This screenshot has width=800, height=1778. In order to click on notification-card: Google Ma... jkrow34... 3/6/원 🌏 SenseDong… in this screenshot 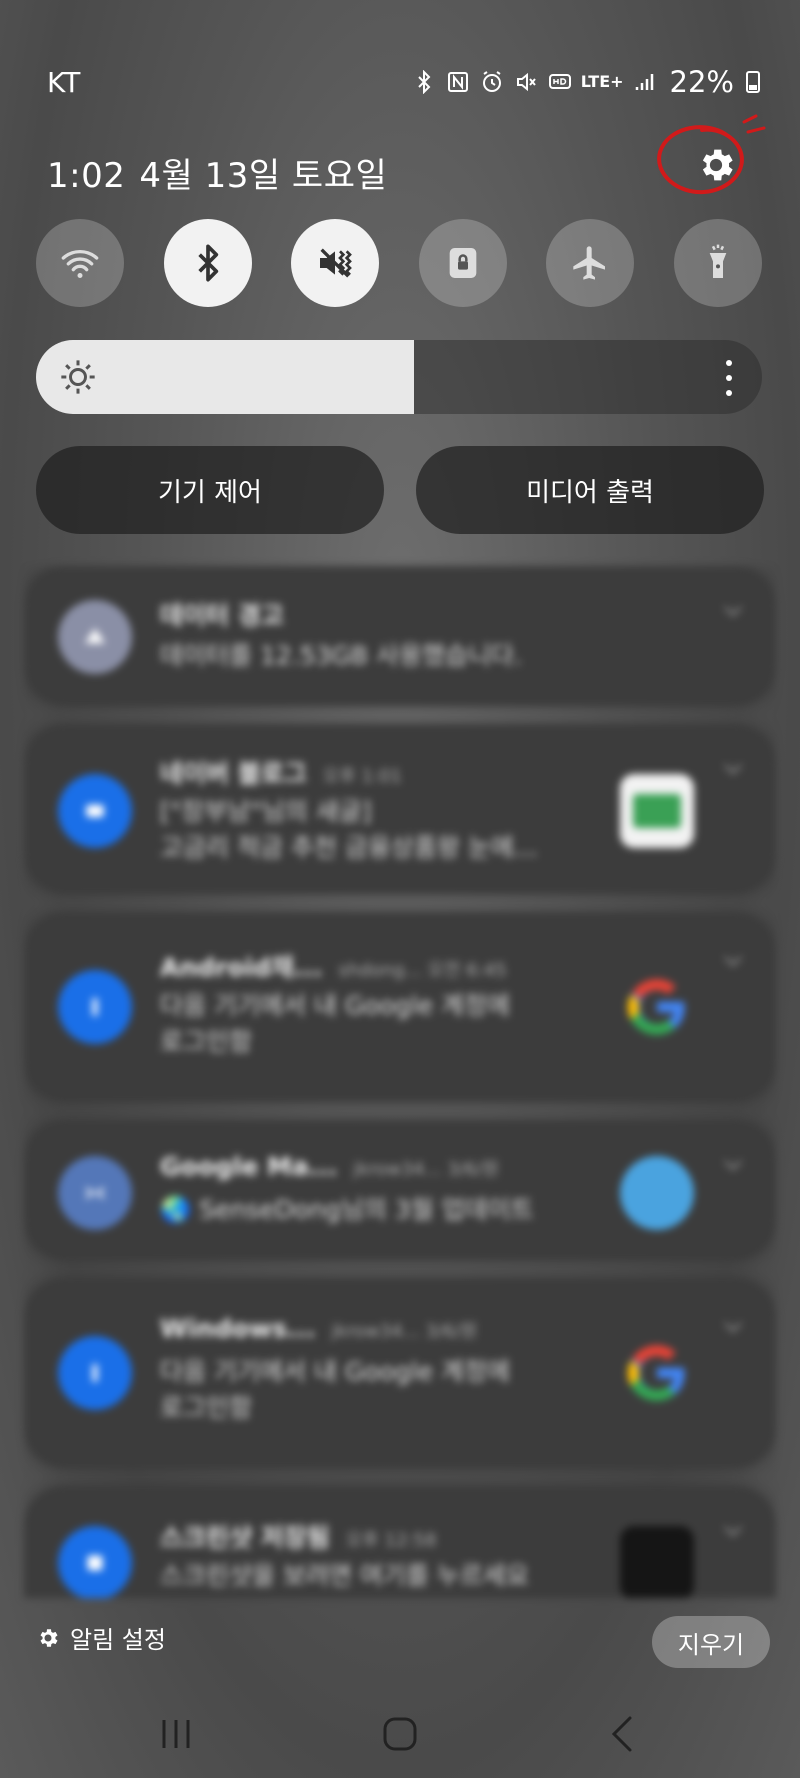, I will do `click(400, 1190)`.